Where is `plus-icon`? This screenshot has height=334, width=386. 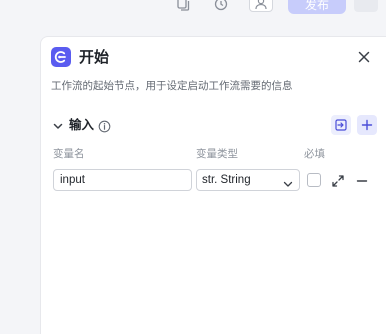 plus-icon is located at coordinates (367, 125).